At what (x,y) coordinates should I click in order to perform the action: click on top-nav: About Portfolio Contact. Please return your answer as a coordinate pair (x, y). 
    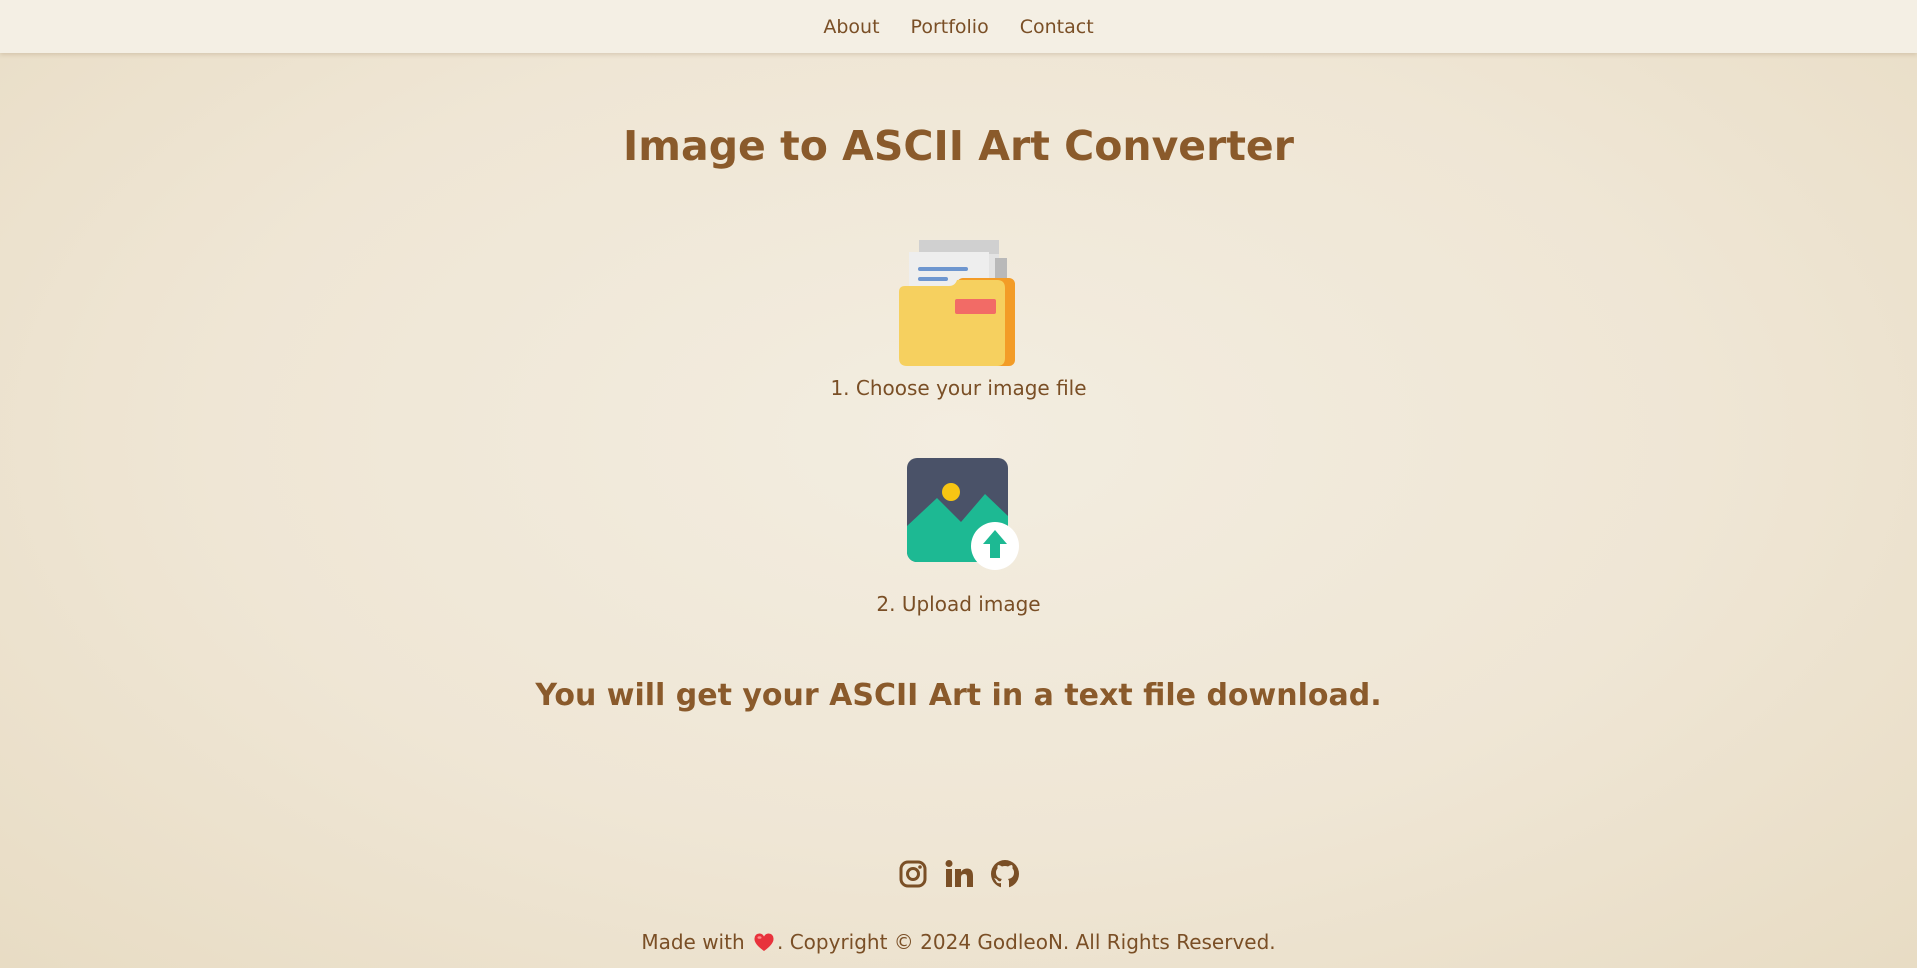
    Looking at the image, I should click on (958, 26).